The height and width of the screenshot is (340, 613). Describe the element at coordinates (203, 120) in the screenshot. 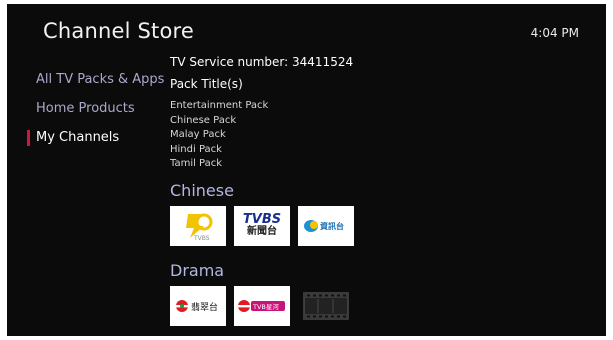

I see `pack-item: Chinese Pack` at that location.